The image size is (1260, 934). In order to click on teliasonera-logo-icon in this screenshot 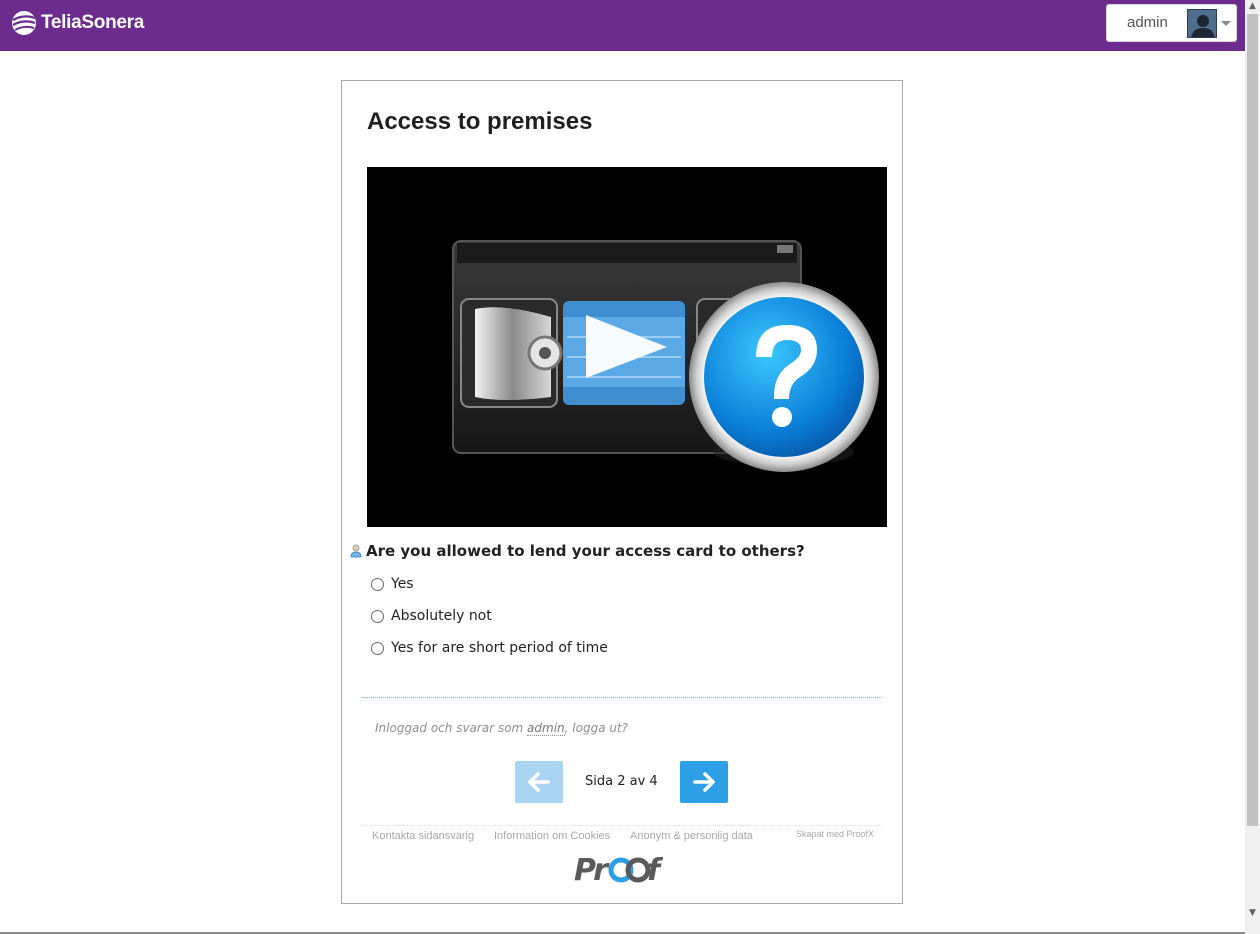, I will do `click(24, 23)`.